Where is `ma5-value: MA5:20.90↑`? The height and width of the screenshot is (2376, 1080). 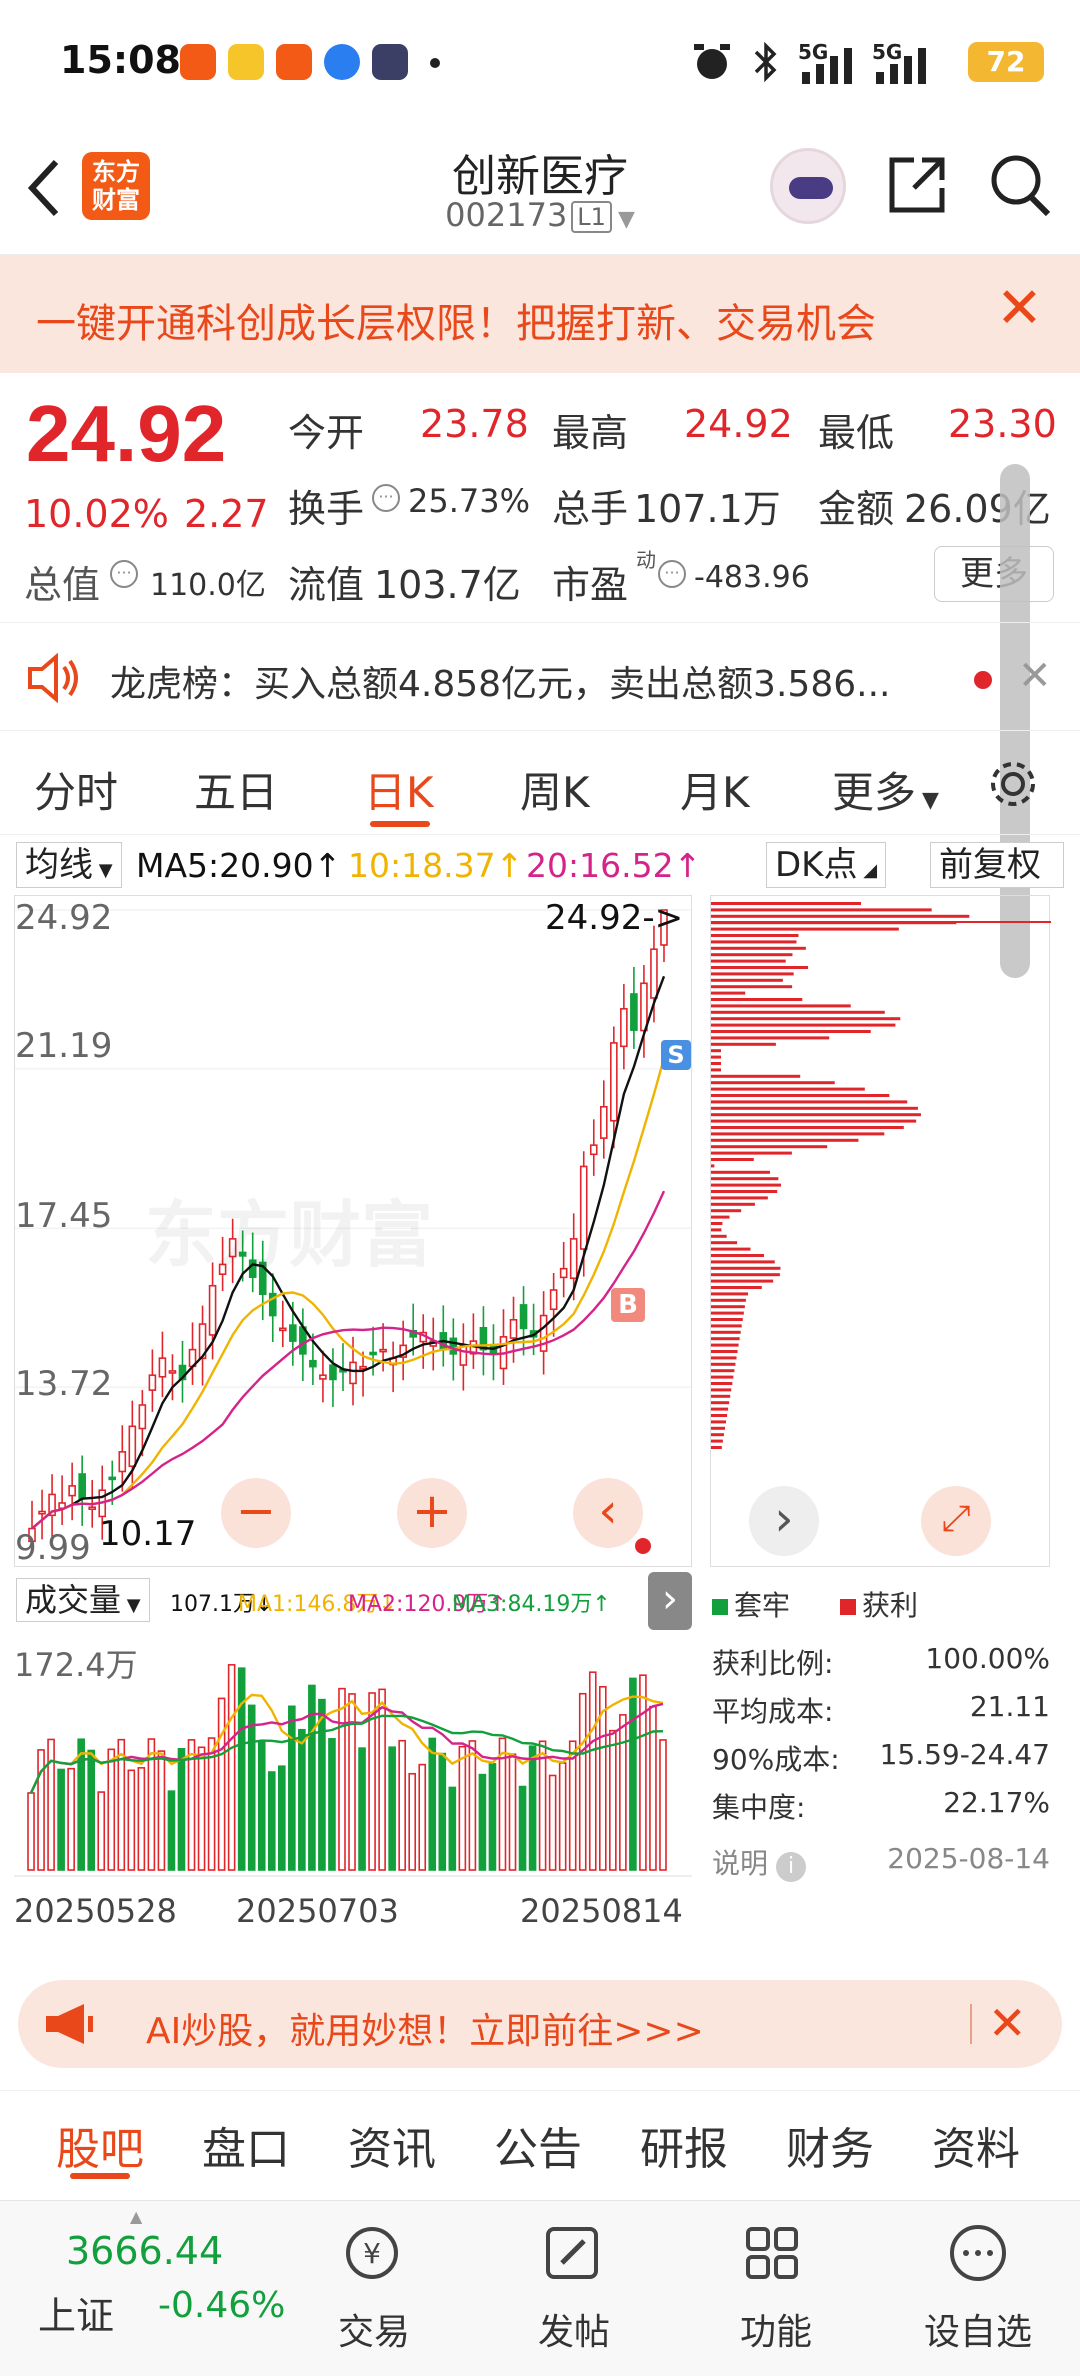 ma5-value: MA5:20.90↑ is located at coordinates (238, 865).